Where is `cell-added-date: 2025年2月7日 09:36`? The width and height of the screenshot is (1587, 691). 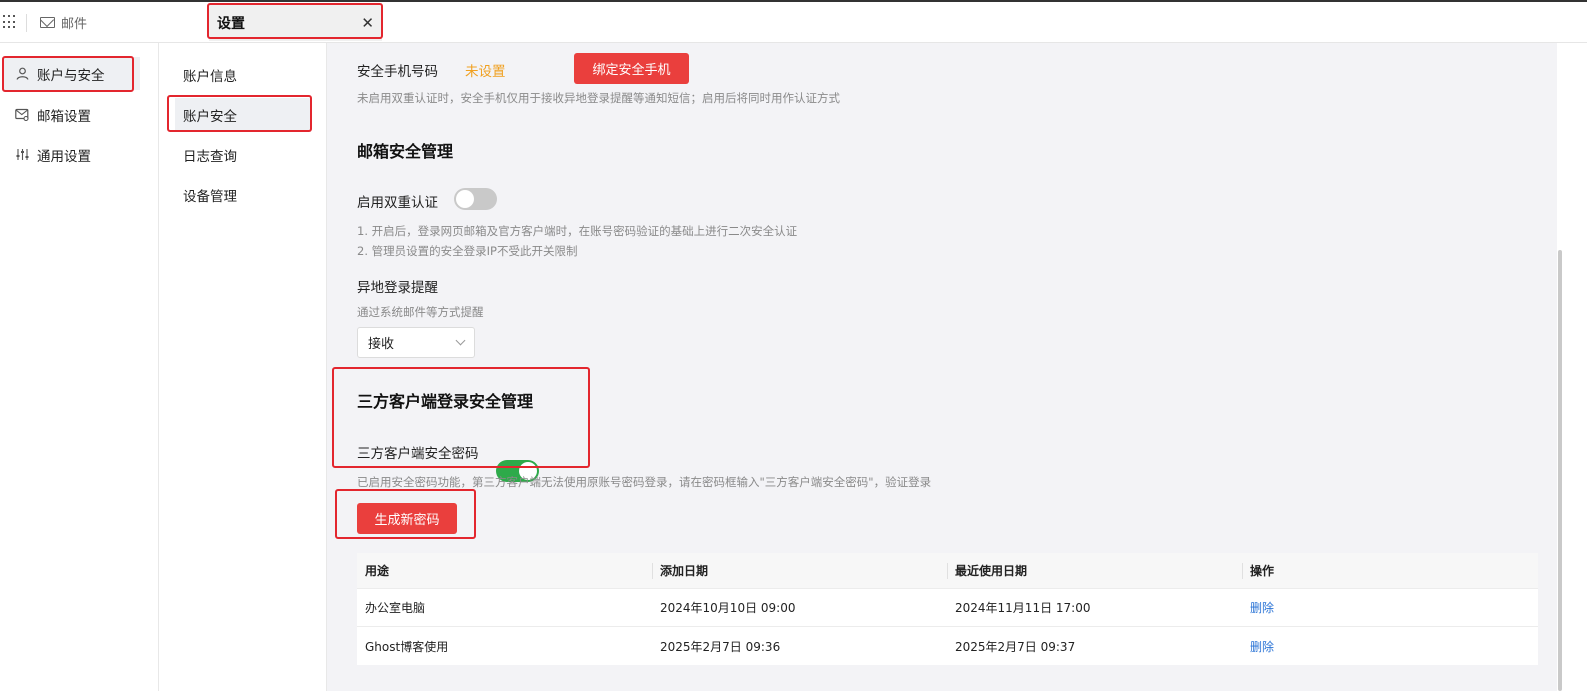 cell-added-date: 2025年2月7日 09:36 is located at coordinates (720, 646).